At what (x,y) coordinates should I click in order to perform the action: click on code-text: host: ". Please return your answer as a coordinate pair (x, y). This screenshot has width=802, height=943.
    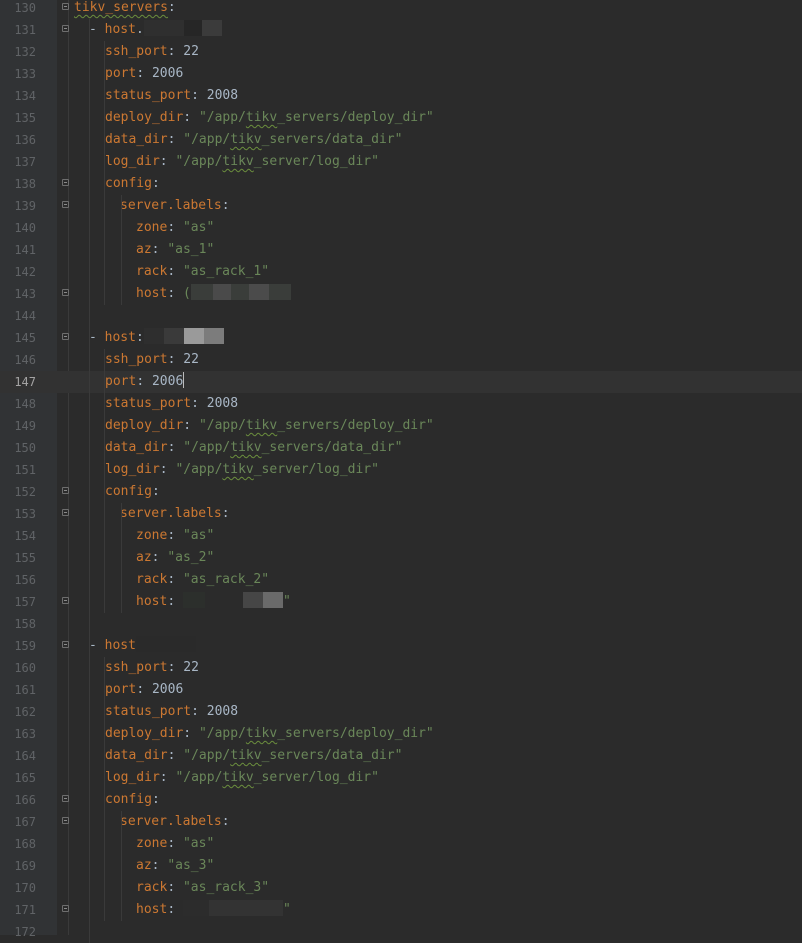
    Looking at the image, I should click on (213, 602).